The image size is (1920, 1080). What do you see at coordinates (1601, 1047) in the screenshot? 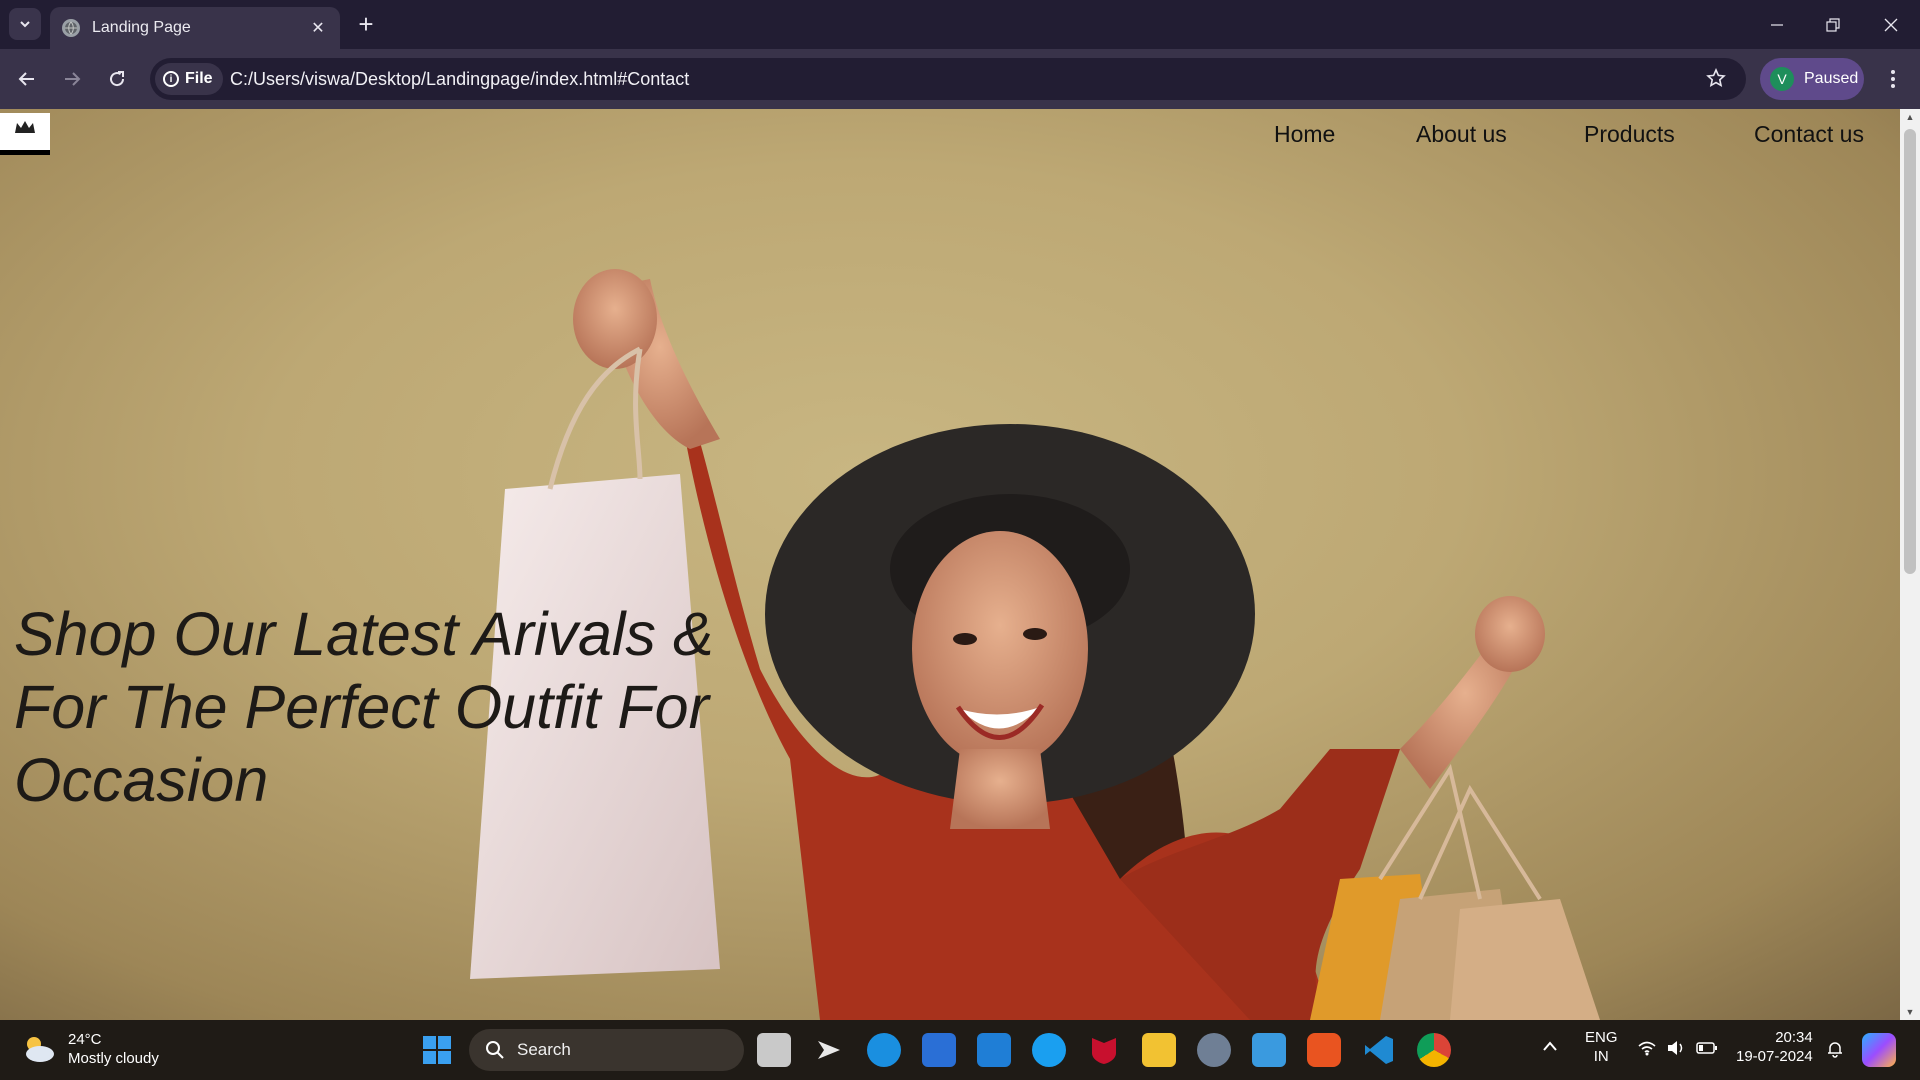
I see `language-indicator: ENG IN` at bounding box center [1601, 1047].